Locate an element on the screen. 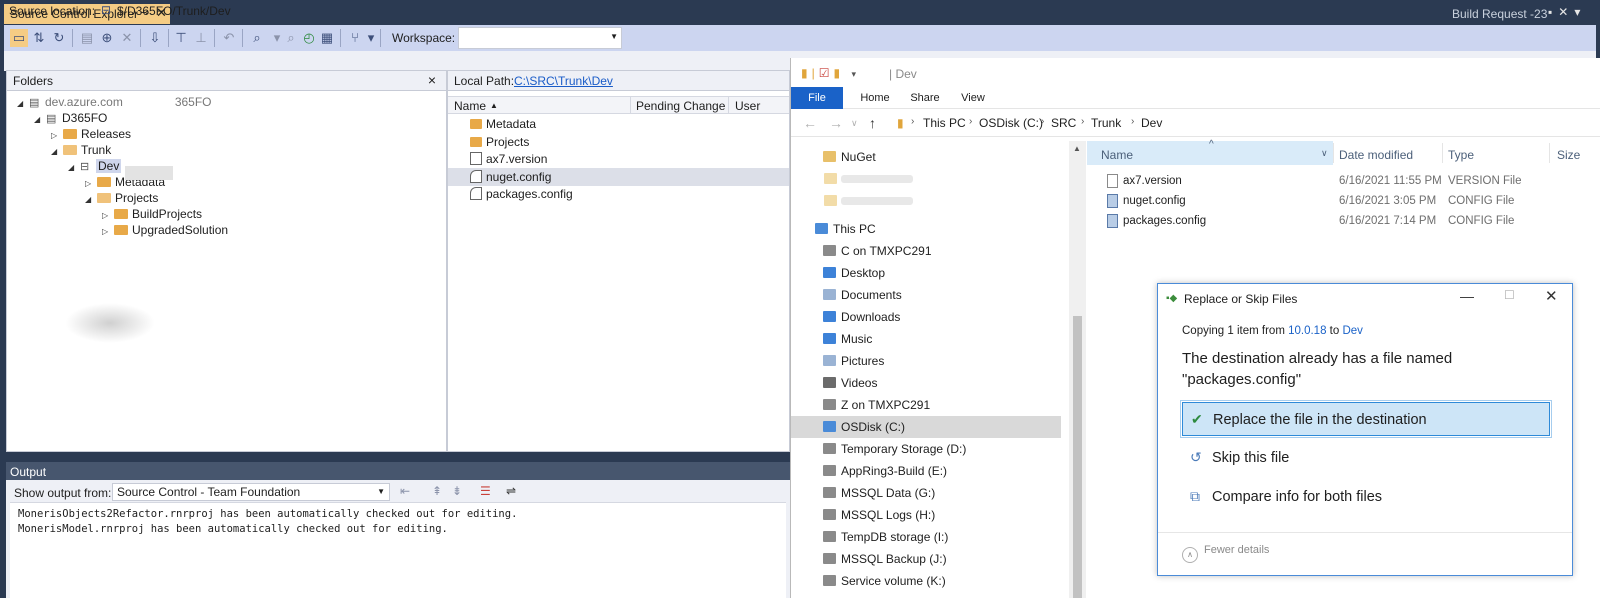 The height and width of the screenshot is (598, 1600). breadcrumb-item: This PC is located at coordinates (944, 123).